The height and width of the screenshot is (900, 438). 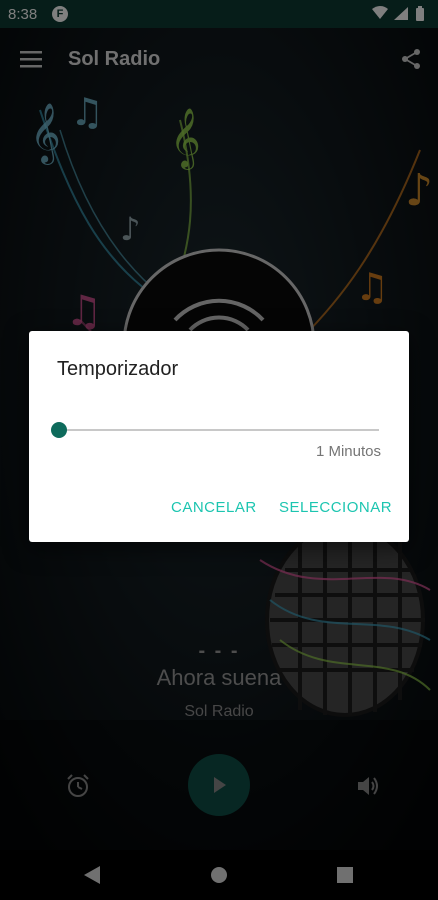 What do you see at coordinates (59, 430) in the screenshot?
I see `timer-slider-thumb` at bounding box center [59, 430].